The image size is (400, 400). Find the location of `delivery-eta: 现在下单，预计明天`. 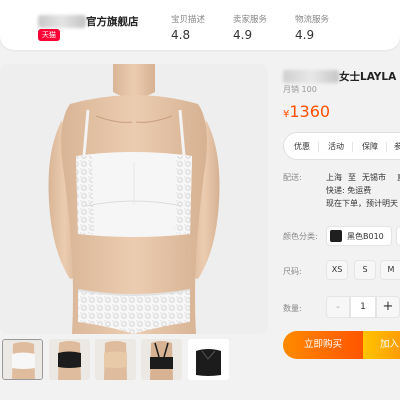

delivery-eta: 现在下单，预计明天 is located at coordinates (362, 203).